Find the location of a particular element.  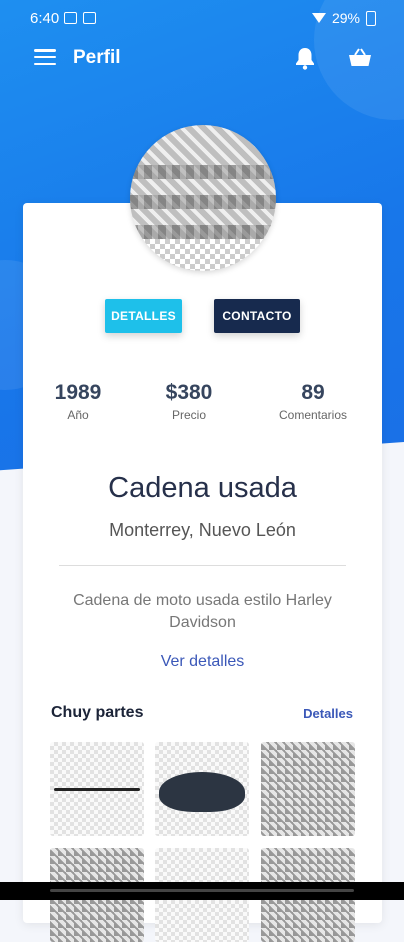

page-title: Perfil is located at coordinates (97, 57).